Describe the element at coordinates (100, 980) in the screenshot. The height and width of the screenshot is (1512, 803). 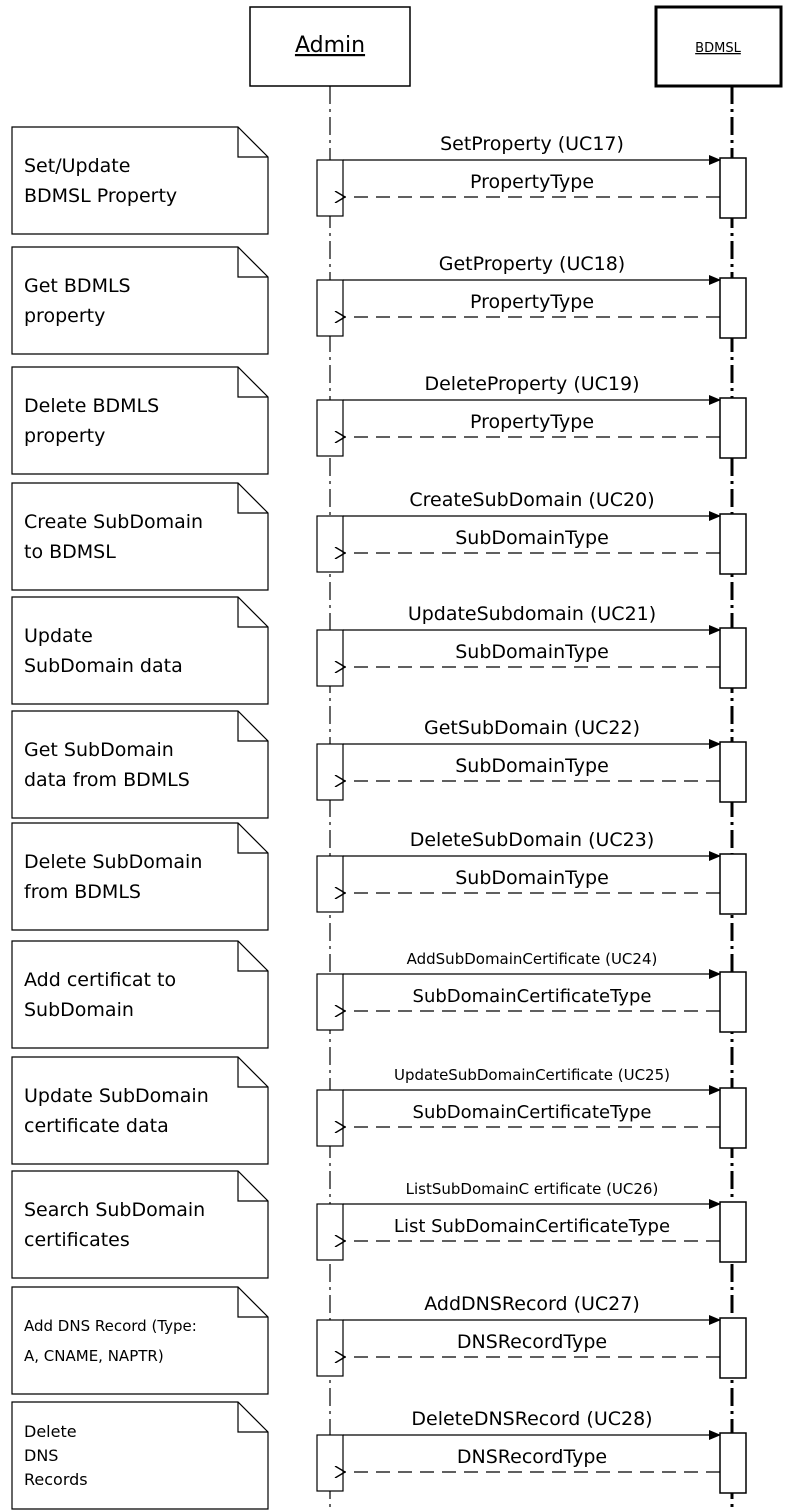
I see `note-text-line: Add certificat to` at that location.